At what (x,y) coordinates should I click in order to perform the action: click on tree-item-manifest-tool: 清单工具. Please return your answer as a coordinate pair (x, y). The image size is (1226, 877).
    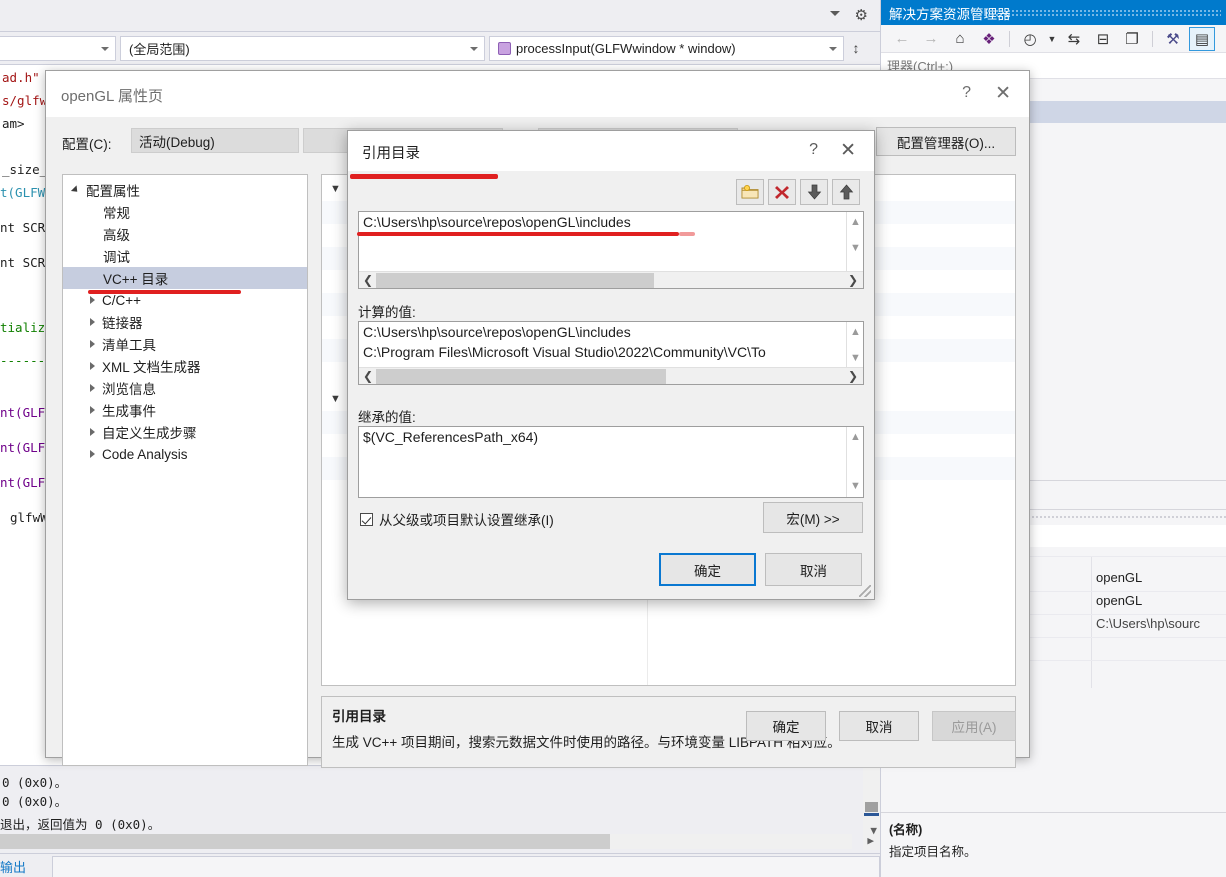
    Looking at the image, I should click on (185, 344).